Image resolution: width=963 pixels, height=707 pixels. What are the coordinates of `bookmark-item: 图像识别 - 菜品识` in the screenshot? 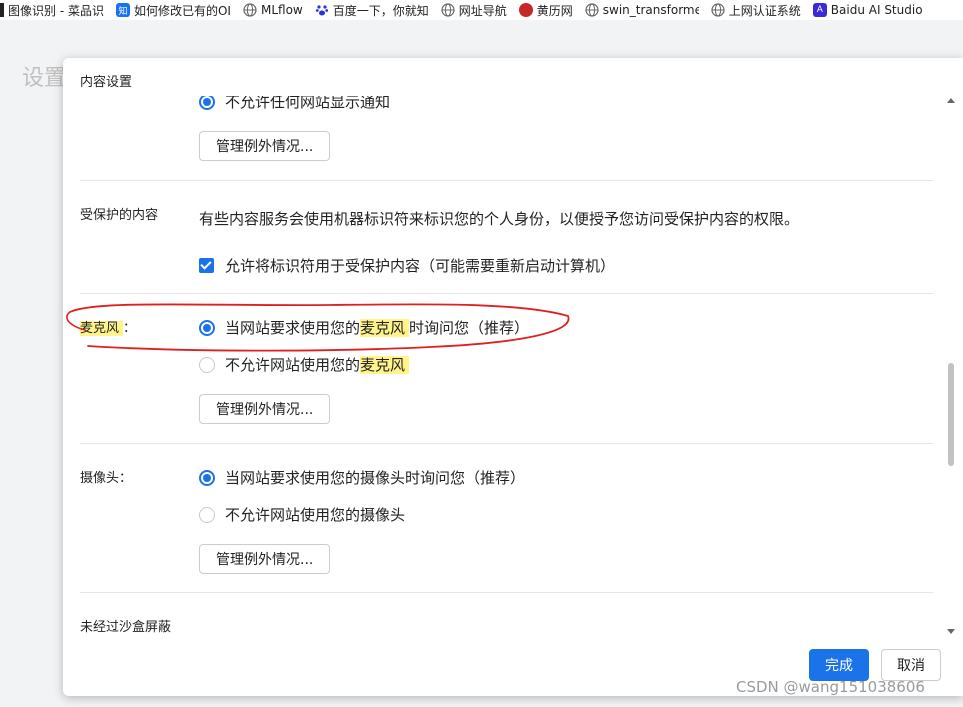 It's located at (52, 10).